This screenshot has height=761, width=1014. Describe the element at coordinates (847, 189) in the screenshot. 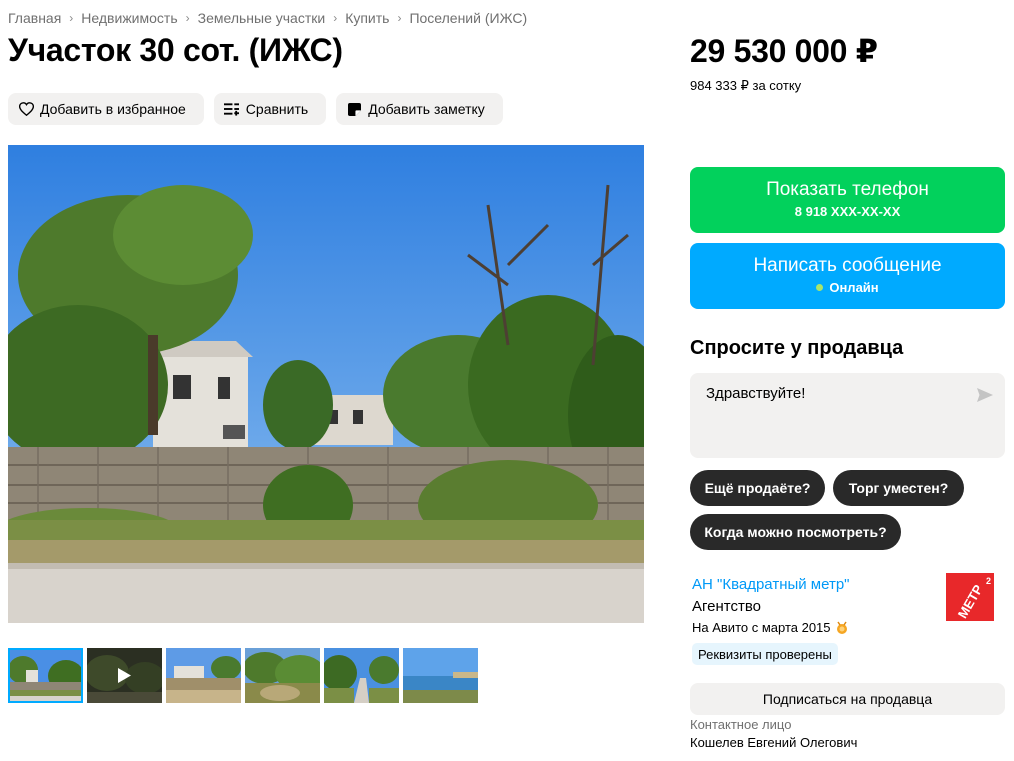

I see `show-phone-label: Показать телефон` at that location.